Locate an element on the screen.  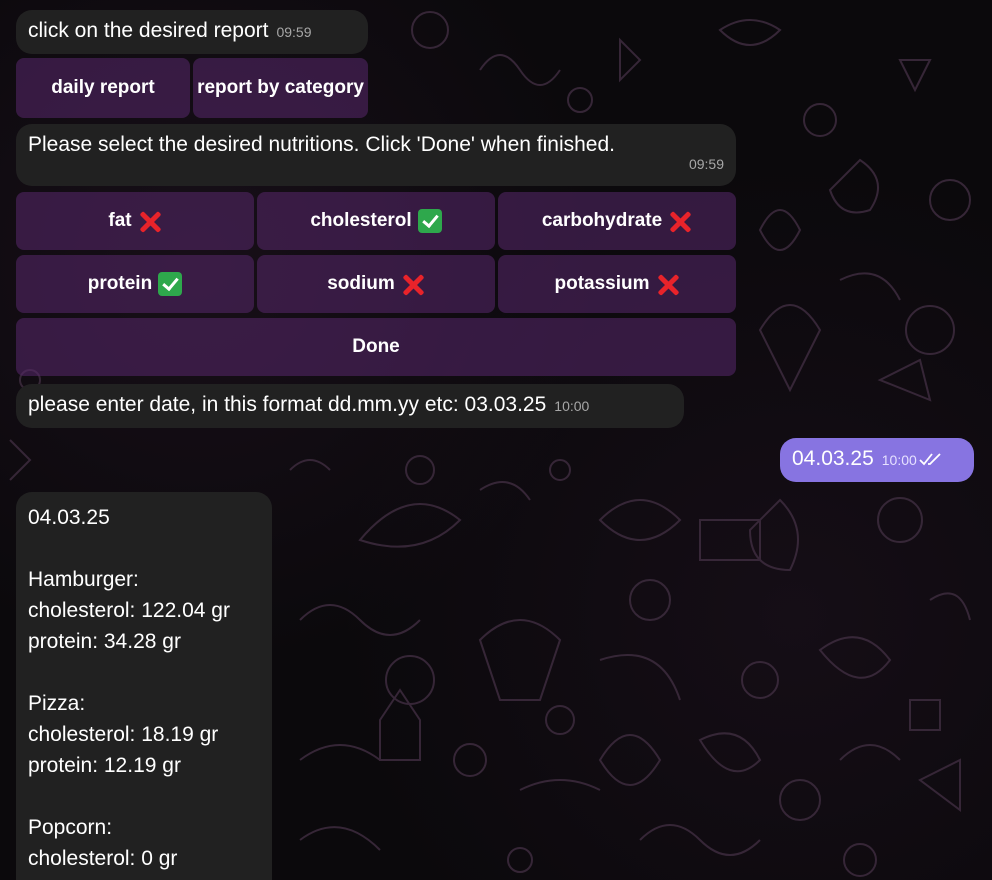
nutrition-button-cholesterol: cholesterol is located at coordinates (376, 221).